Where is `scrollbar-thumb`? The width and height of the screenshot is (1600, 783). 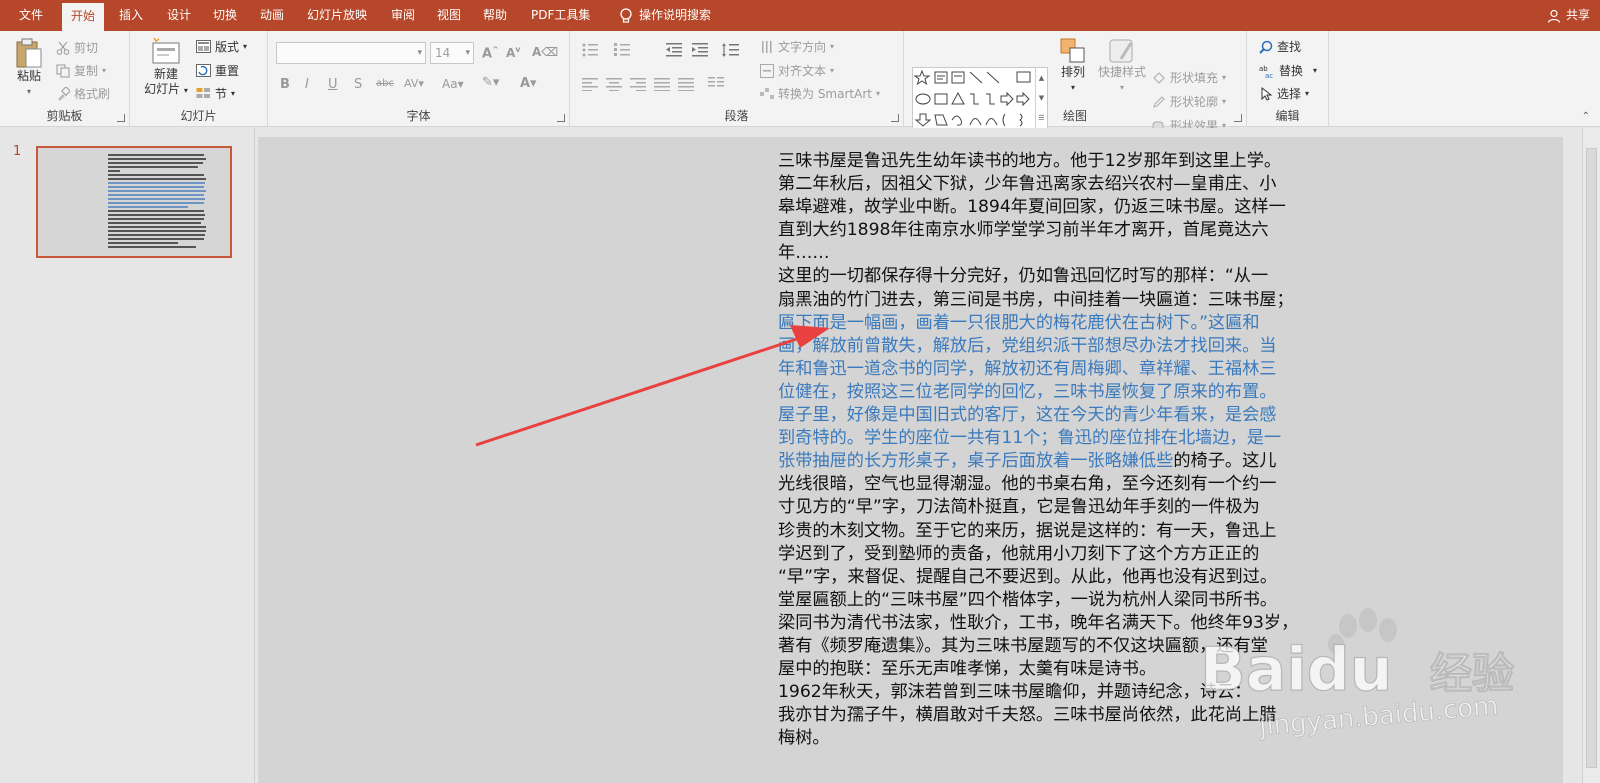
scrollbar-thumb is located at coordinates (1591, 458).